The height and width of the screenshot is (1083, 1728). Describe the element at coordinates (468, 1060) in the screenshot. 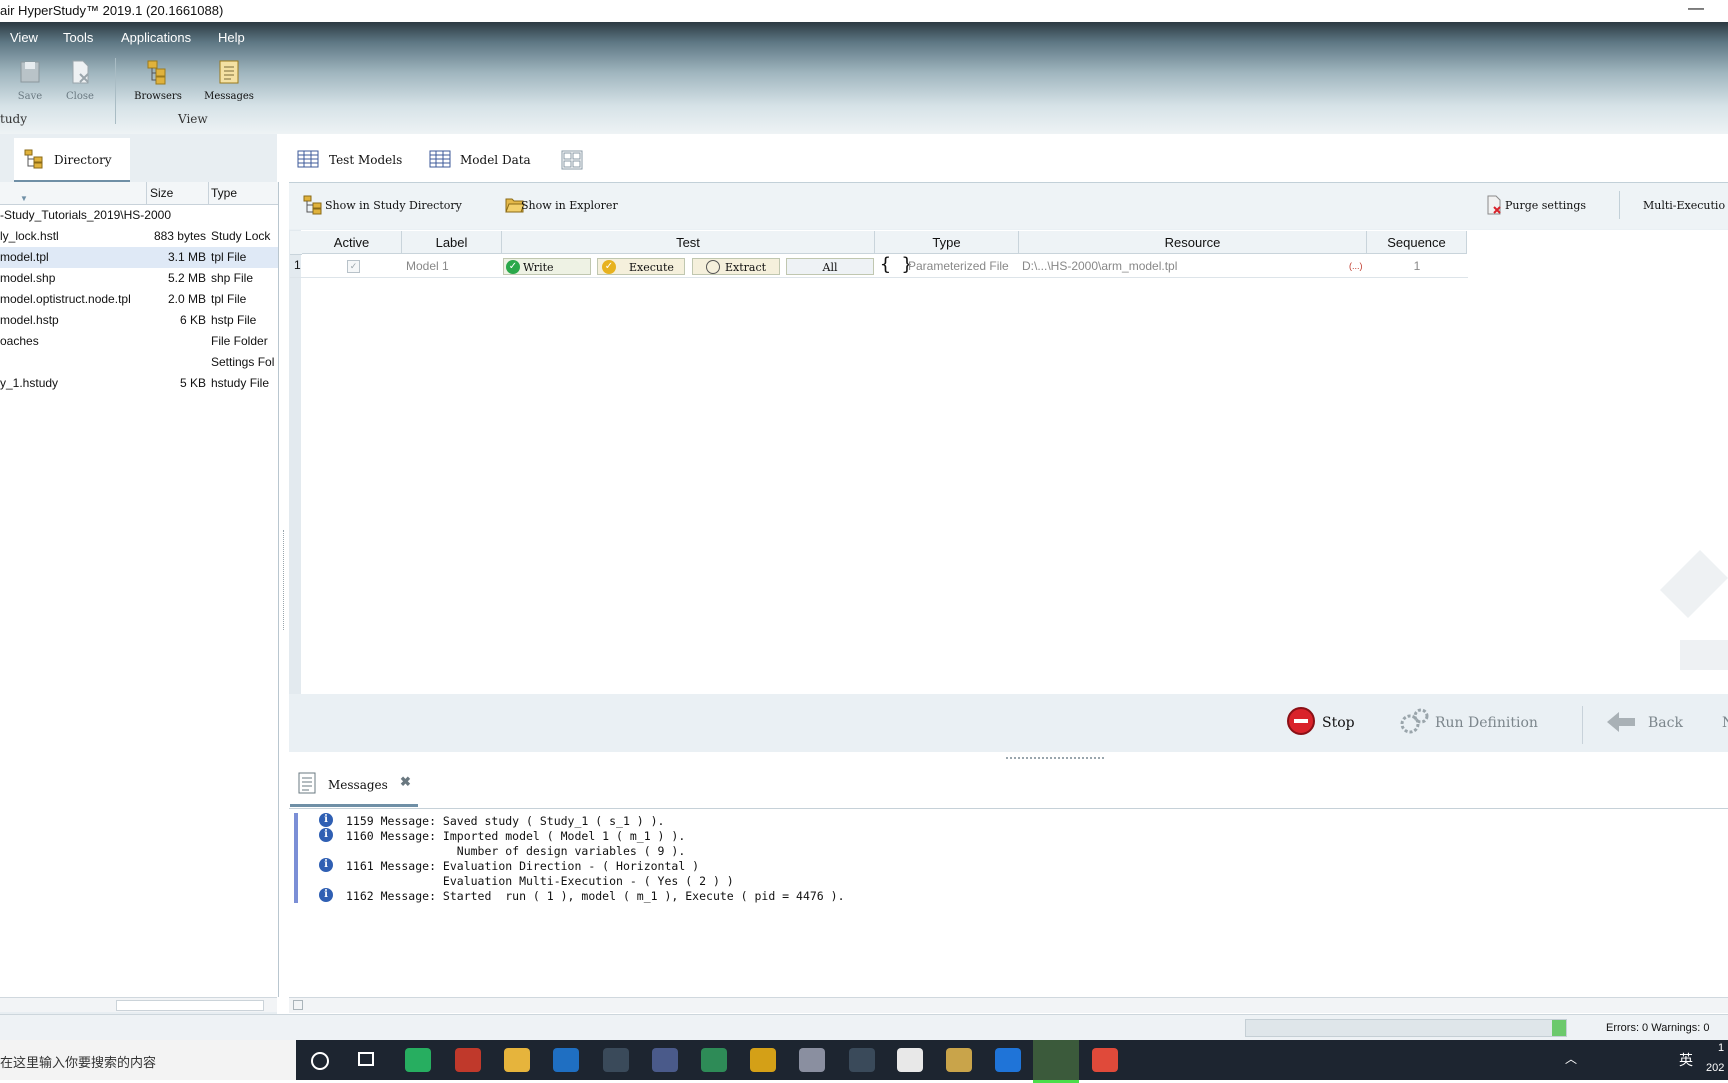

I see `youdao-icon` at that location.